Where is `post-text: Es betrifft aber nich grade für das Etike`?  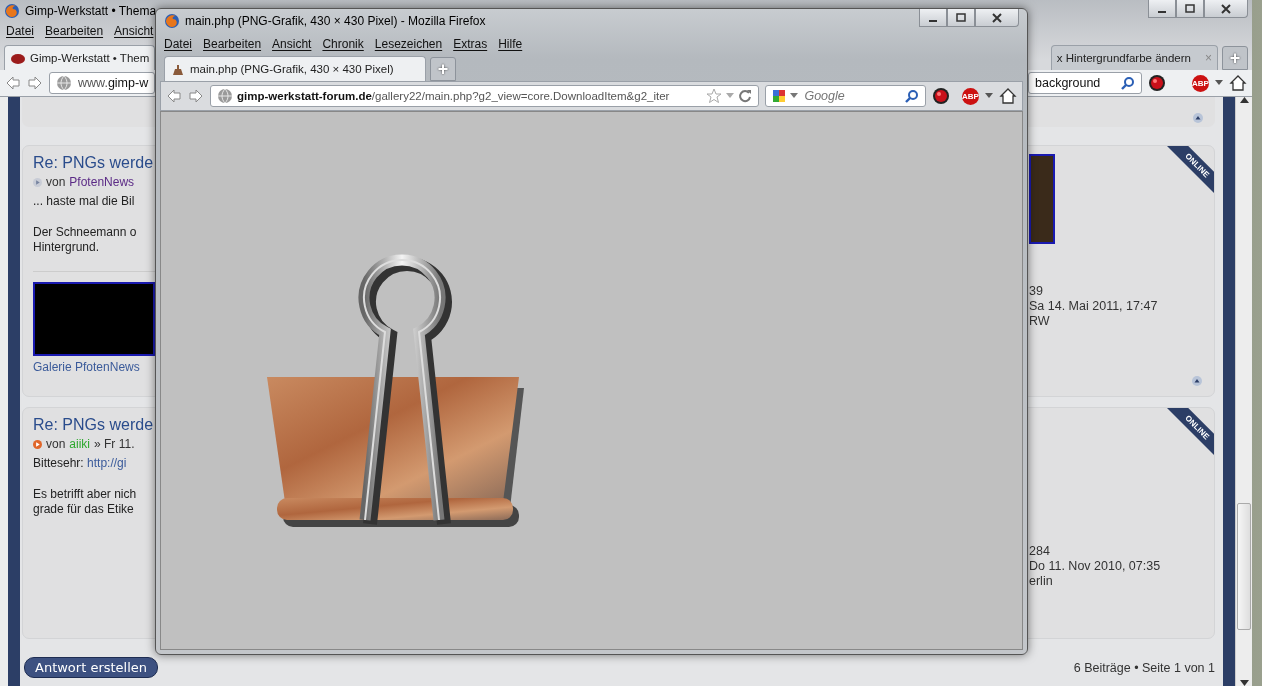 post-text: Es betrifft aber nich grade für das Etike is located at coordinates (85, 502).